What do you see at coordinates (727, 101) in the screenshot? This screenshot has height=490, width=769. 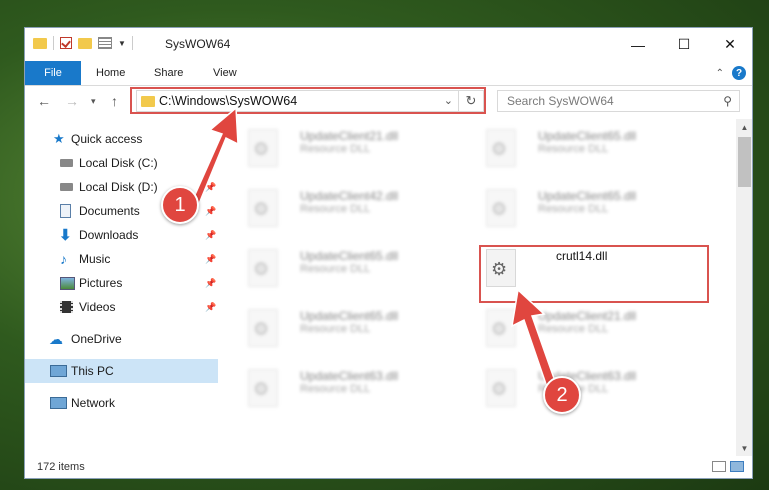 I see `search-icon: ⚲` at bounding box center [727, 101].